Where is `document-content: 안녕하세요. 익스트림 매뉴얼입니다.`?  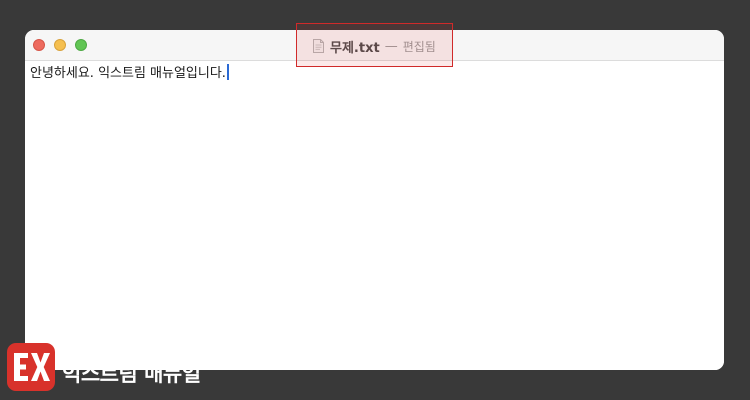
document-content: 안녕하세요. 익스트림 매뉴얼입니다. is located at coordinates (128, 73).